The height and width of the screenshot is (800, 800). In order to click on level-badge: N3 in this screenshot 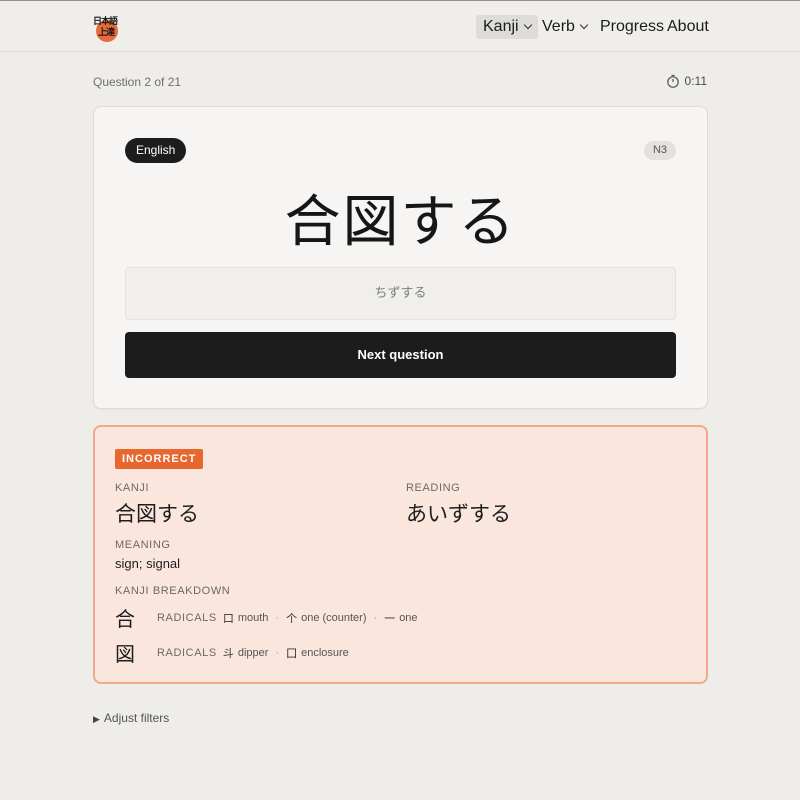, I will do `click(659, 150)`.